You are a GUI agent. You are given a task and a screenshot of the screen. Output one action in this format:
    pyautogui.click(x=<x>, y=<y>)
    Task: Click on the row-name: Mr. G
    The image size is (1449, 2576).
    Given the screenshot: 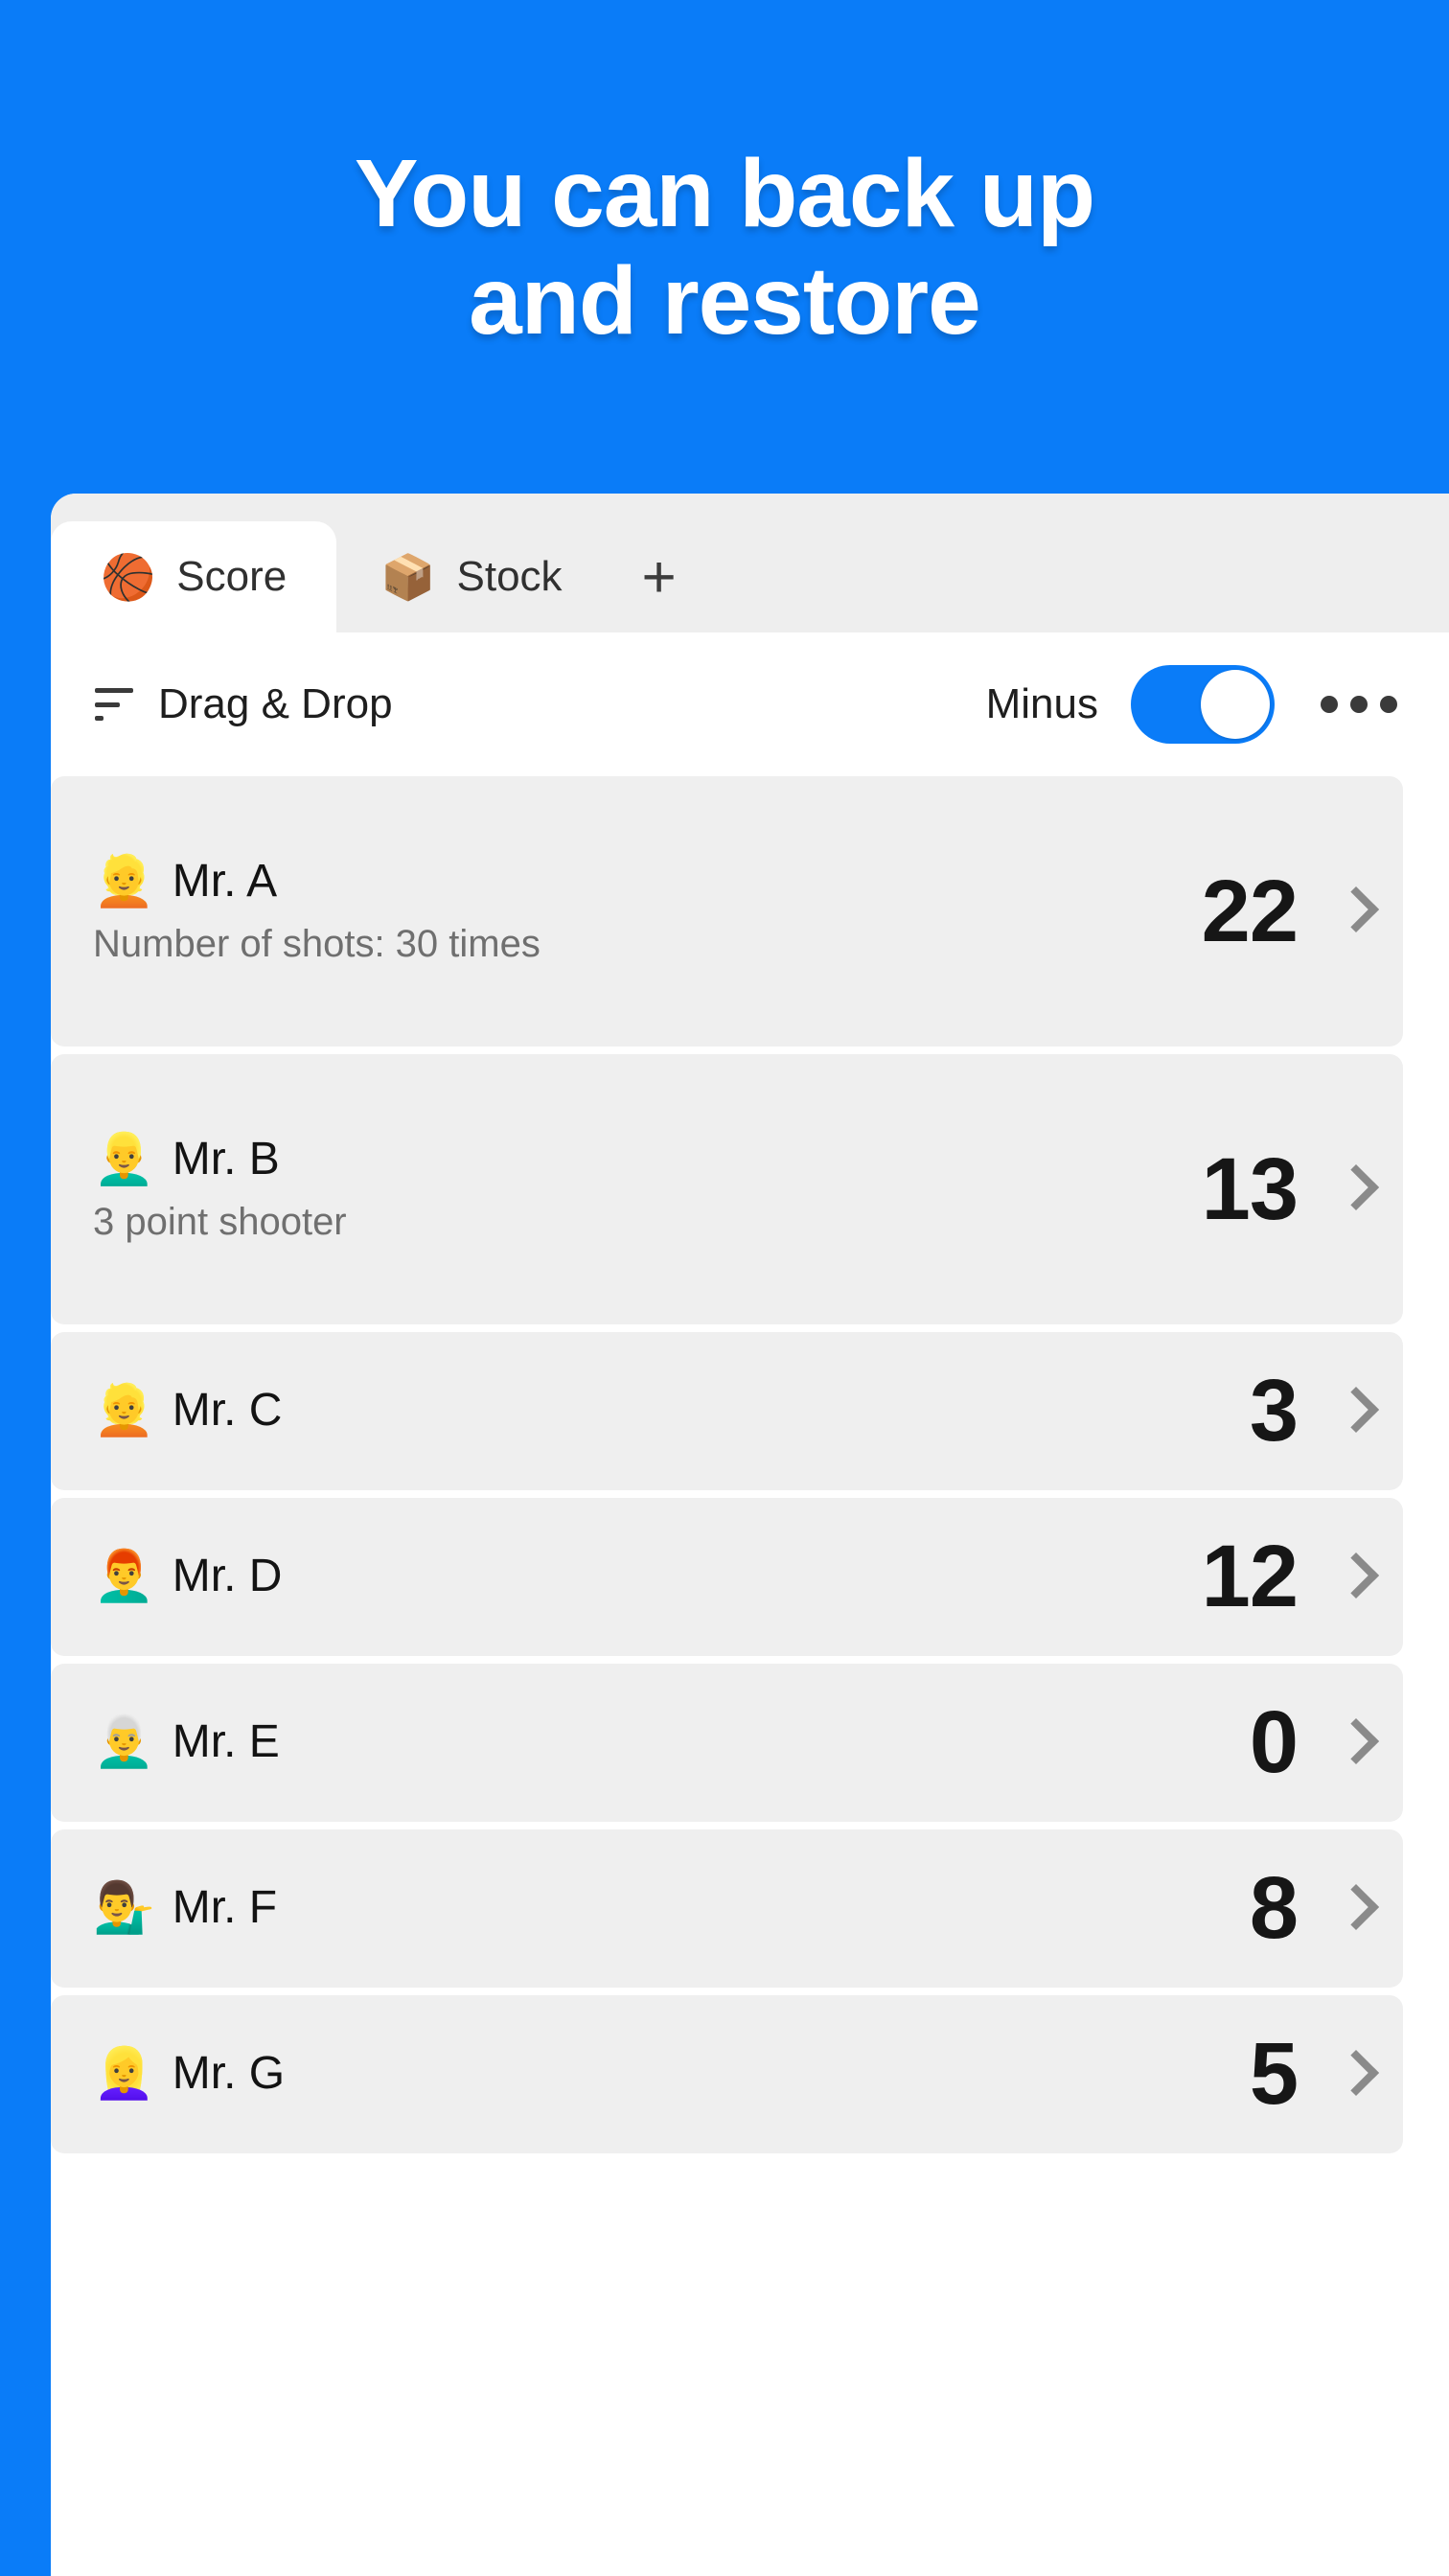 What is the action you would take?
    pyautogui.click(x=229, y=2074)
    